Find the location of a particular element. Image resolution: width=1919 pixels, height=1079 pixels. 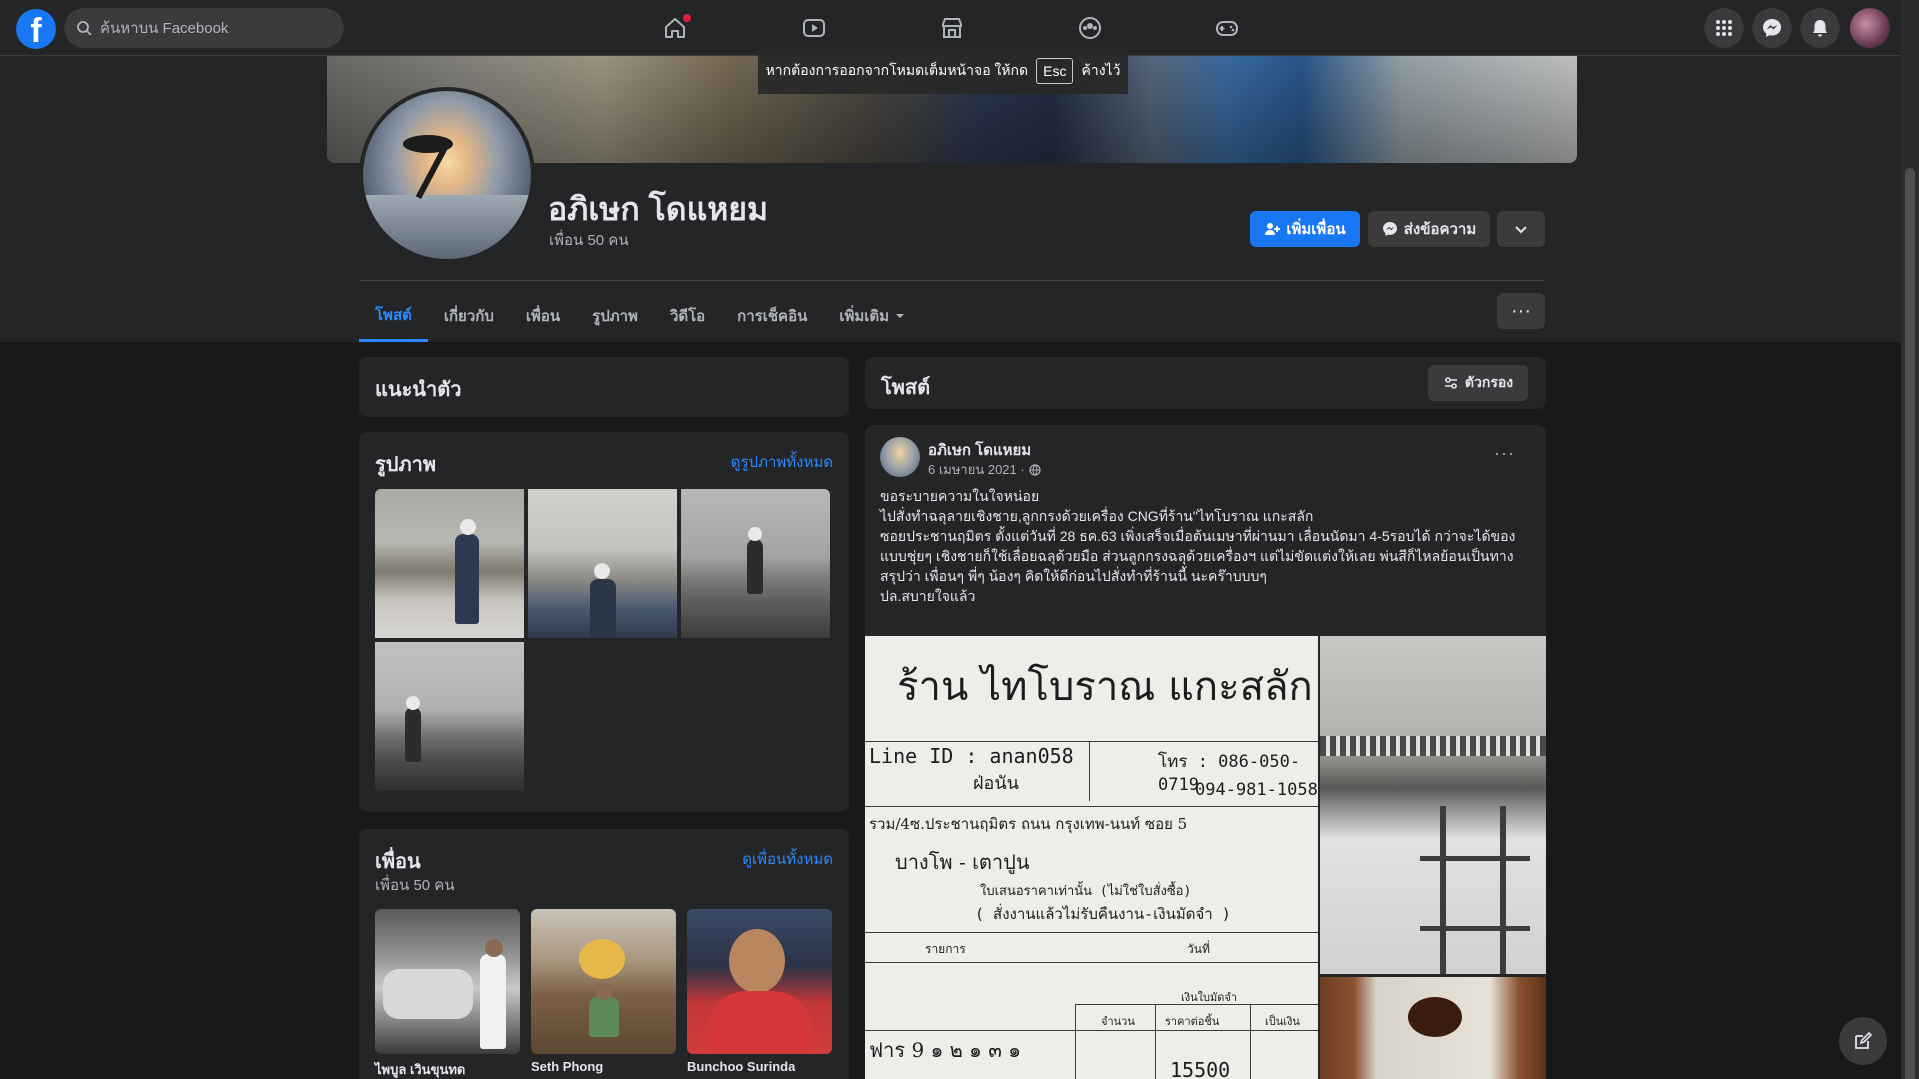

compose-icon is located at coordinates (1864, 1040).